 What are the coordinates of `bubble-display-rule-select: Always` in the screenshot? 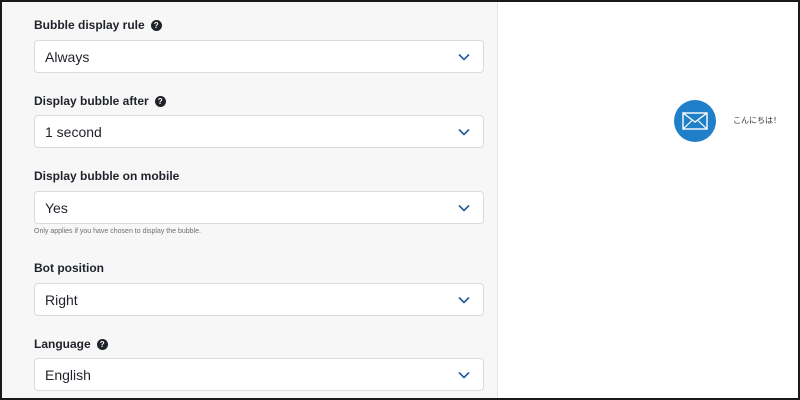 It's located at (259, 56).